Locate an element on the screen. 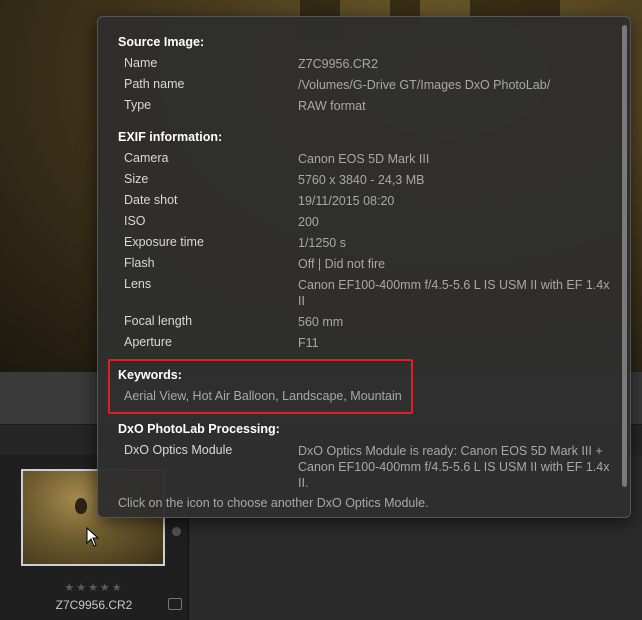 This screenshot has height=620, width=642. lens-label: Lens is located at coordinates (138, 284).